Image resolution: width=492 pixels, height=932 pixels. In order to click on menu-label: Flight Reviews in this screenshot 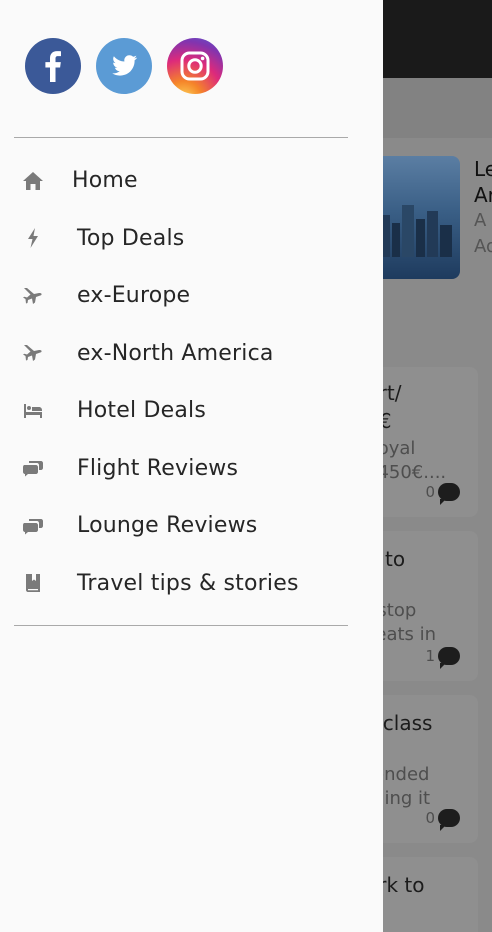, I will do `click(158, 468)`.